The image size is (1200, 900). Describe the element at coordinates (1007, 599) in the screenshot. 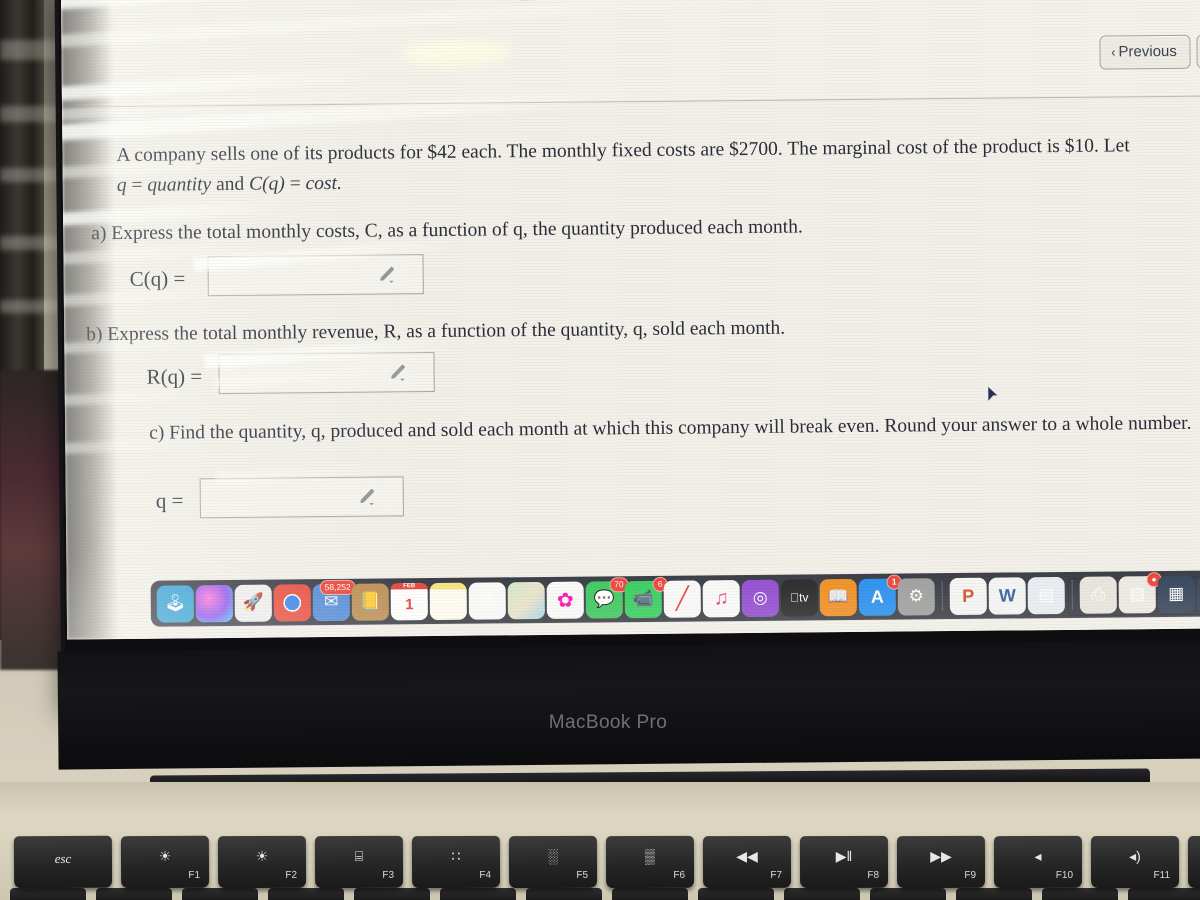

I see `word-icon: W` at that location.